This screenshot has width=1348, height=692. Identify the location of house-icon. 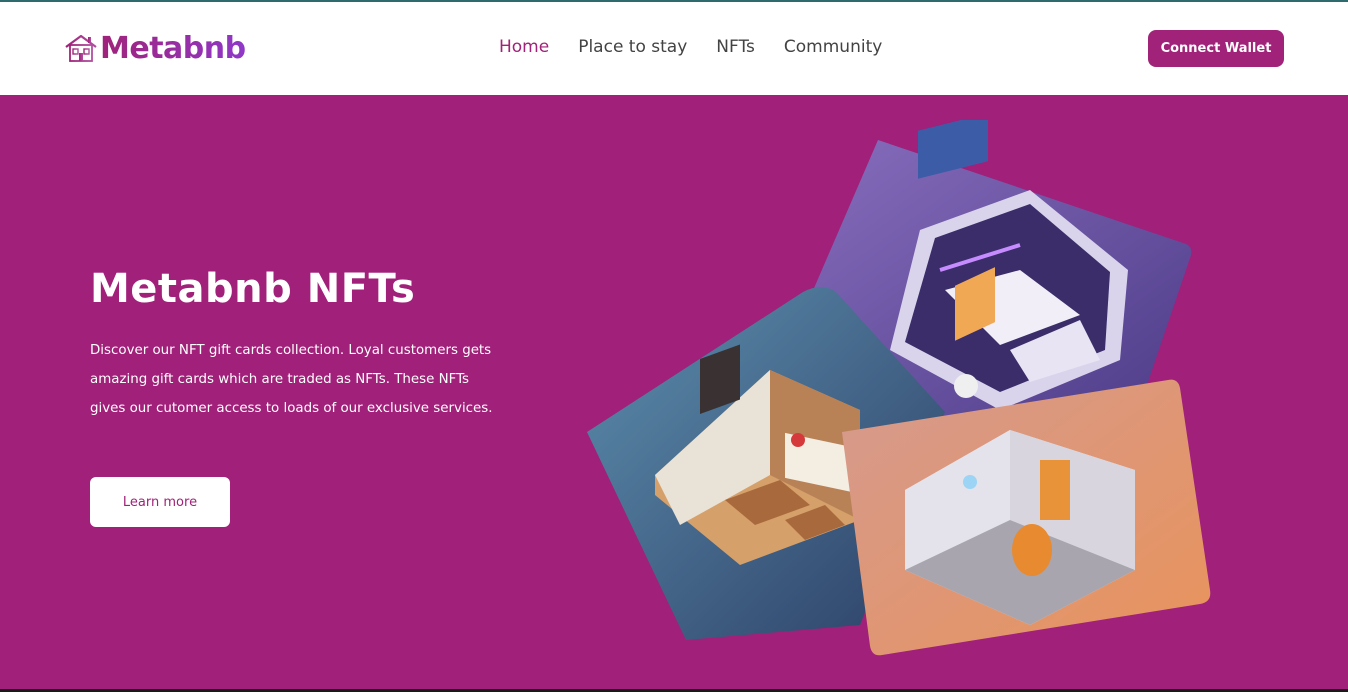
(81, 48).